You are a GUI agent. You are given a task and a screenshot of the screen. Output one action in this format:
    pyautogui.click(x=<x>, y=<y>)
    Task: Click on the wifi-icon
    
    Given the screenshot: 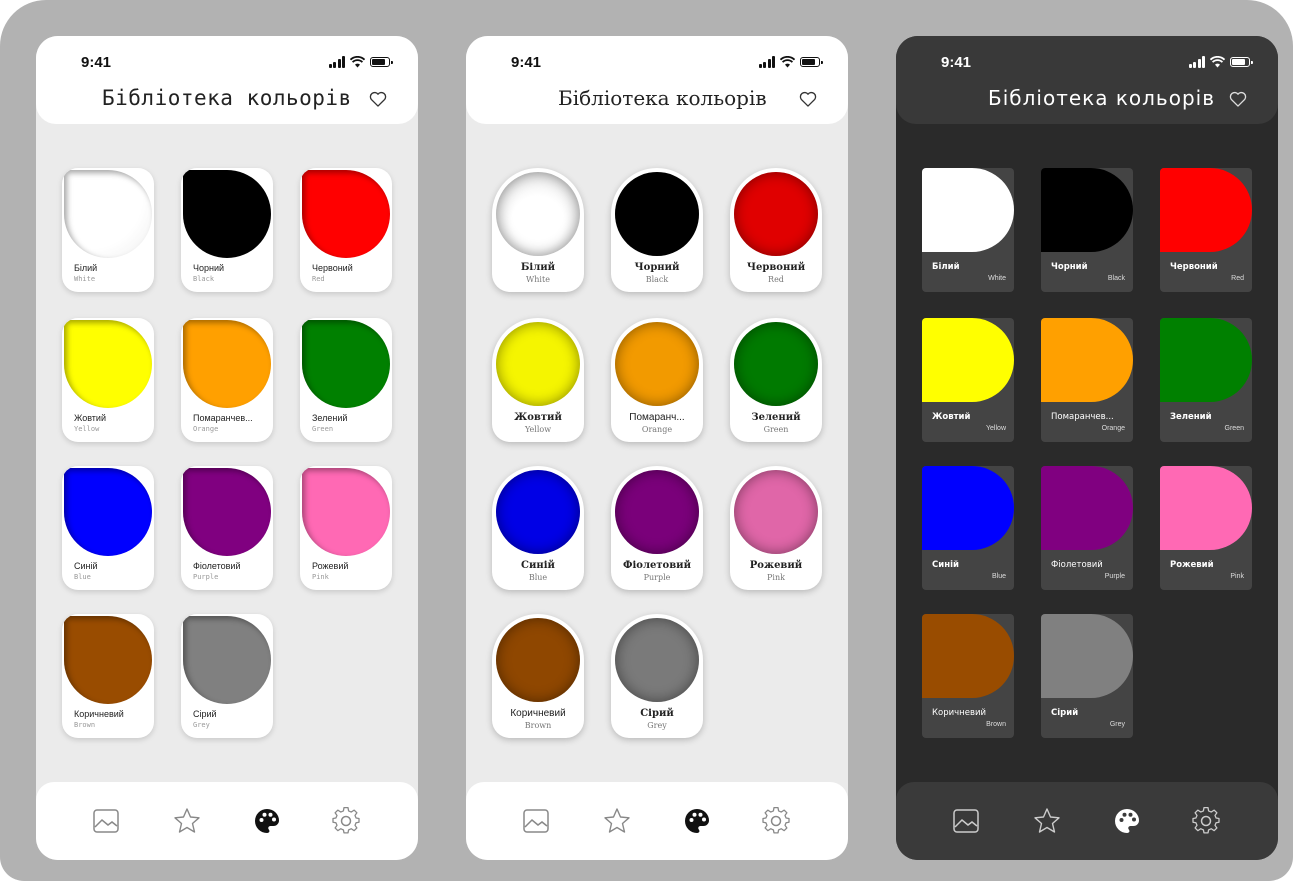 What is the action you would take?
    pyautogui.click(x=1217, y=62)
    